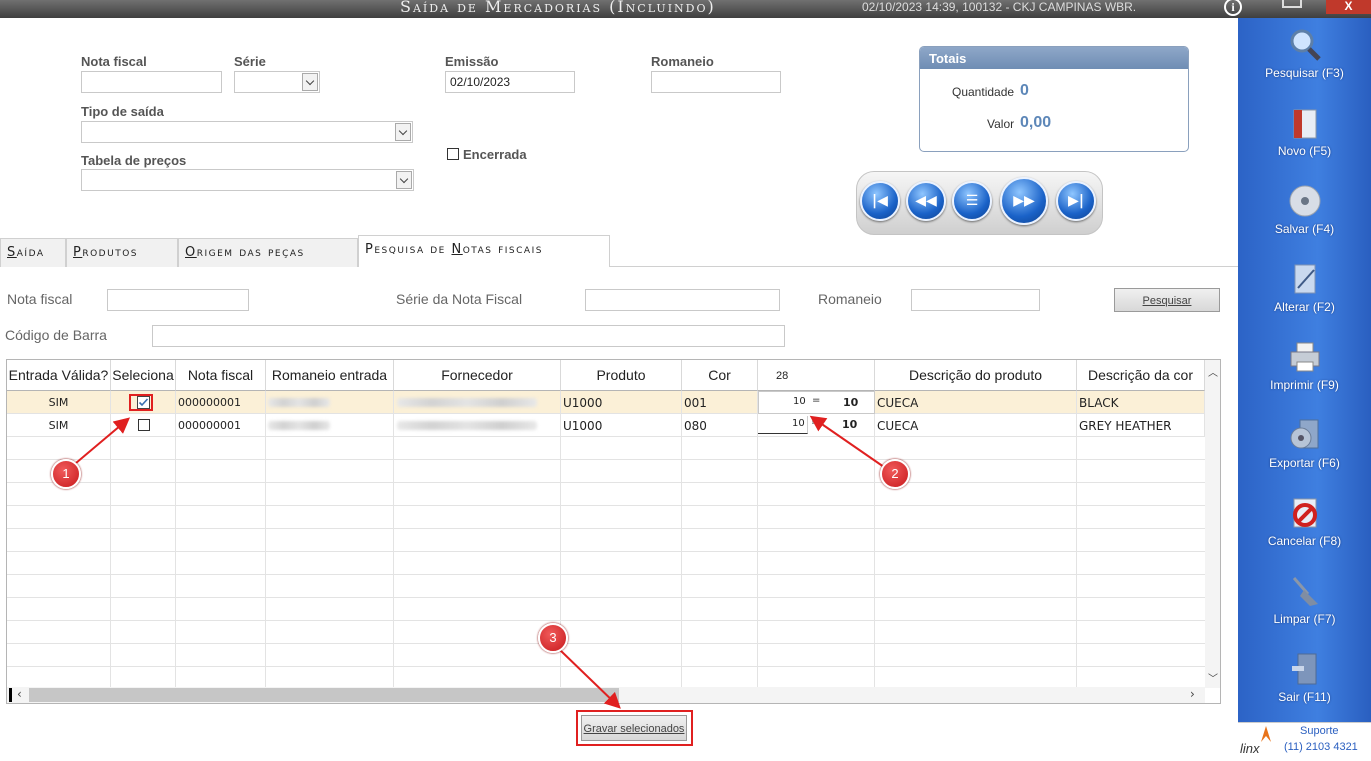  What do you see at coordinates (1305, 513) in the screenshot?
I see `cancel-icon` at bounding box center [1305, 513].